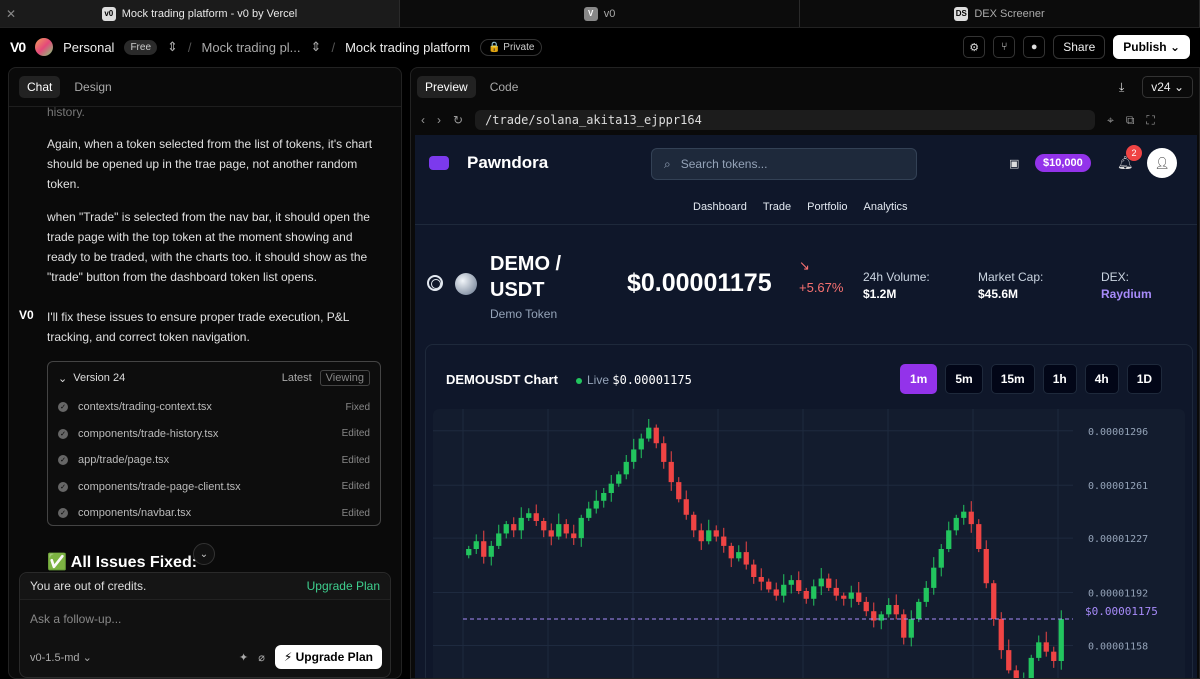 This screenshot has width=1200, height=679. What do you see at coordinates (204, 554) in the screenshot?
I see `scroll-down-chevron-icon: ⌄` at bounding box center [204, 554].